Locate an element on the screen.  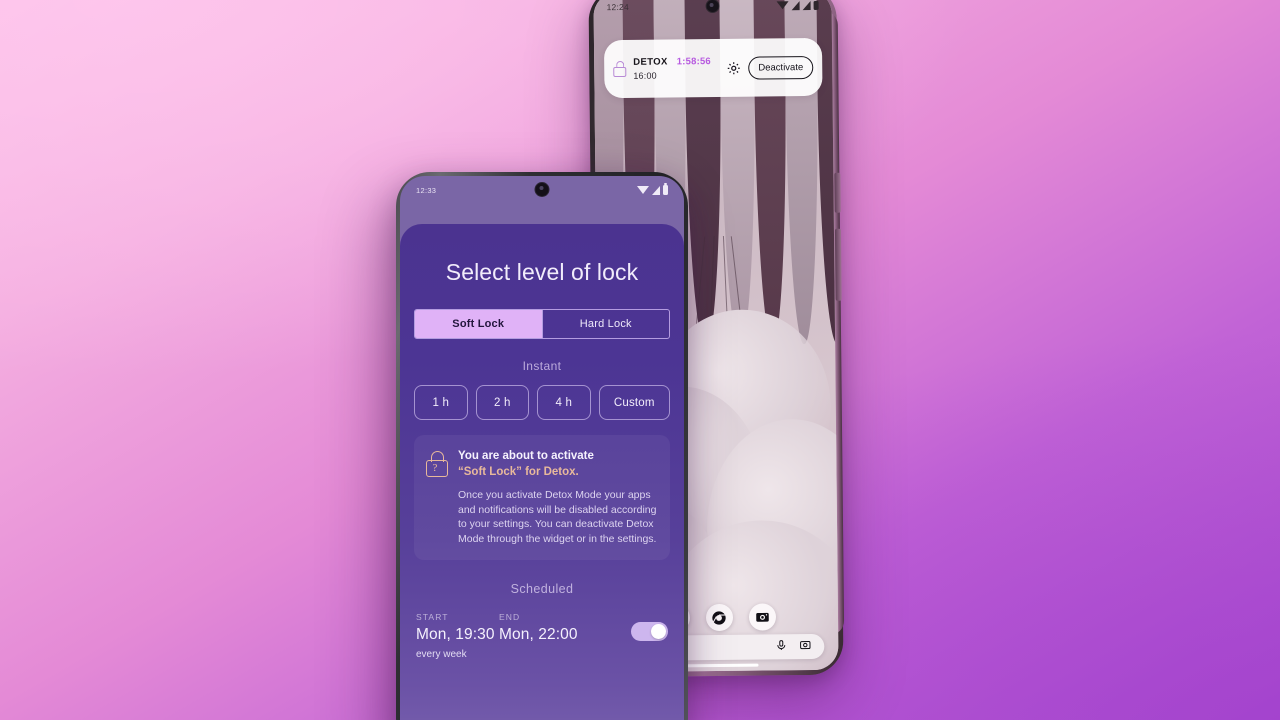
schedule-start-value: Mon, 19:30 is located at coordinates (457, 635).